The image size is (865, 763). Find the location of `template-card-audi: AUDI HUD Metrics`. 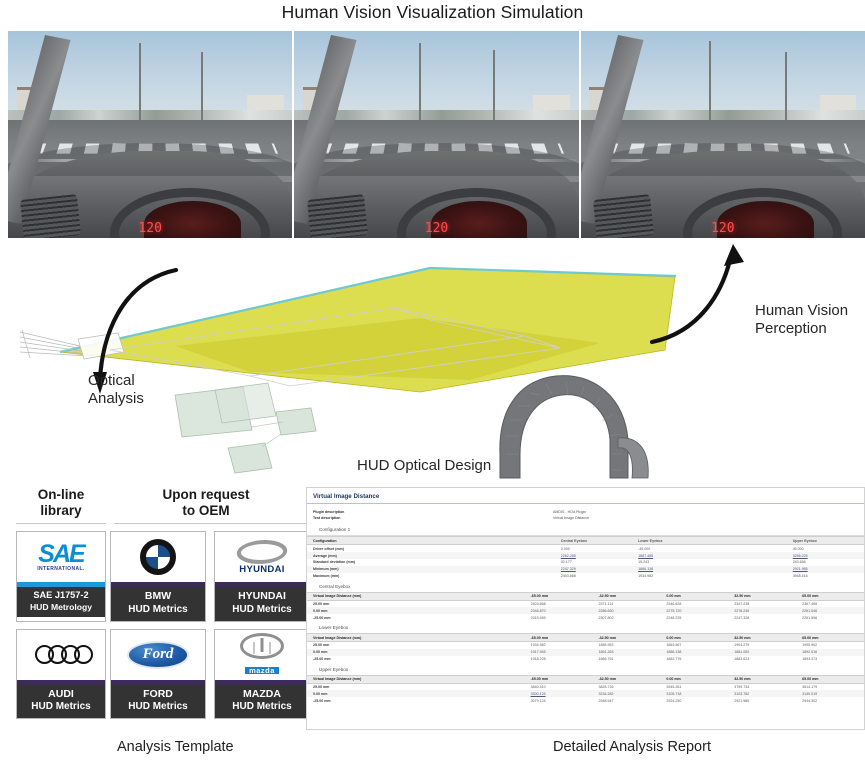

template-card-audi: AUDI HUD Metrics is located at coordinates (61, 673).